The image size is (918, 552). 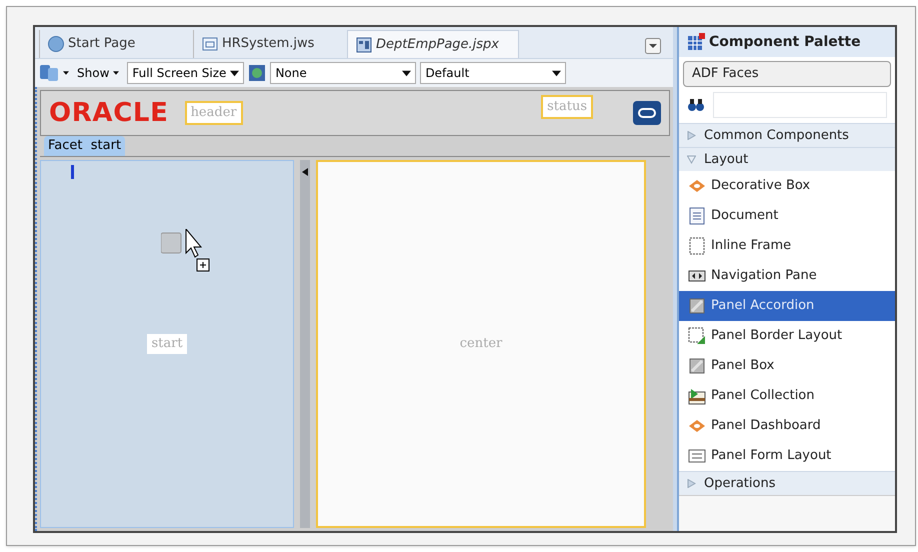 What do you see at coordinates (493, 73) in the screenshot?
I see `style-dropdown: Default` at bounding box center [493, 73].